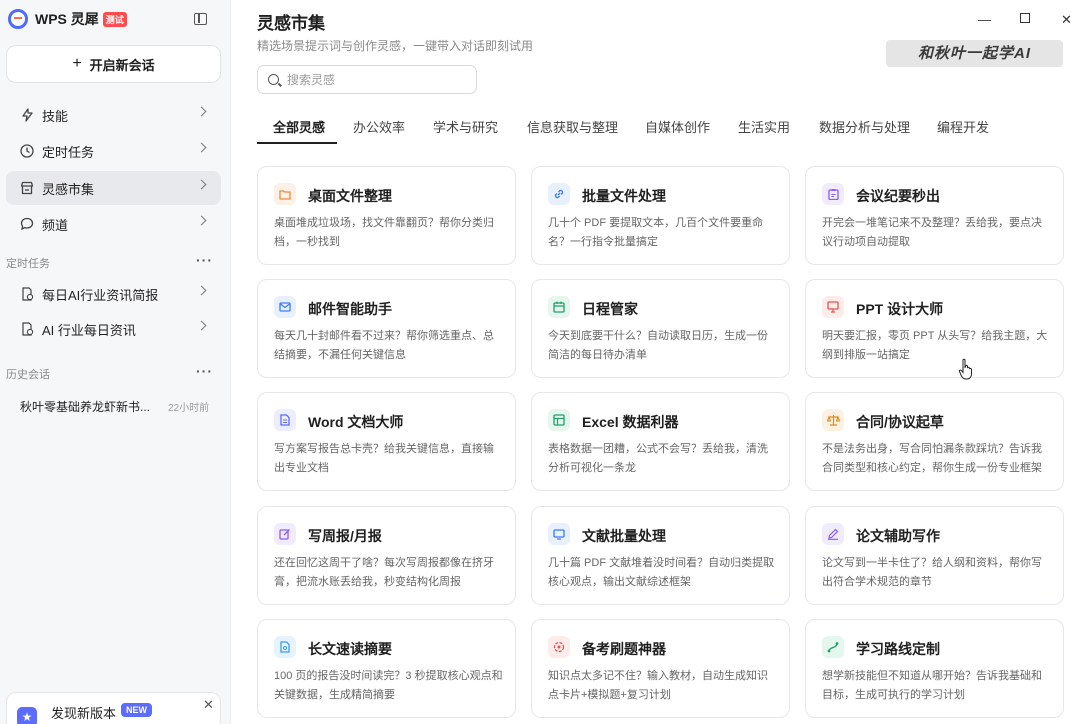  I want to click on history-time: 22小时前, so click(189, 408).